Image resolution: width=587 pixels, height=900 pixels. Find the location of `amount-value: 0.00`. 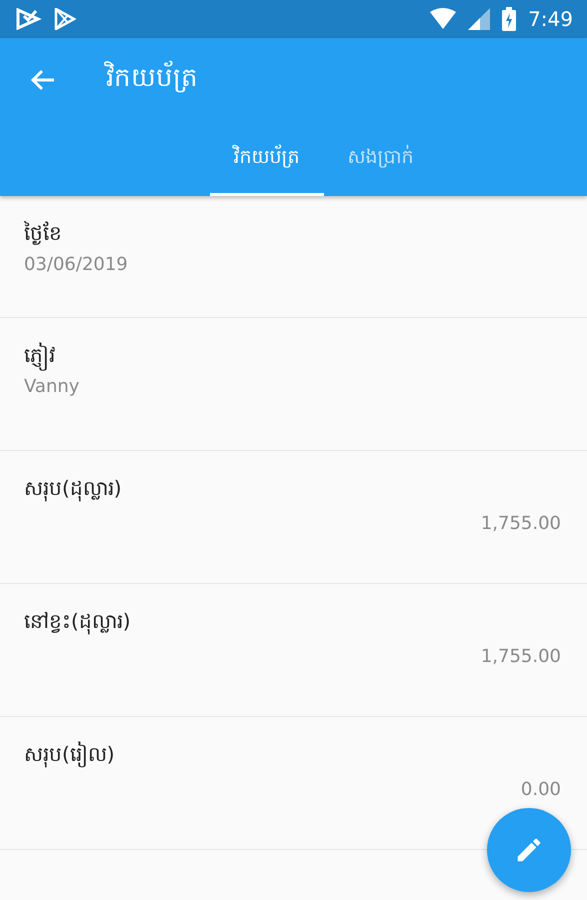

amount-value: 0.00 is located at coordinates (540, 789).